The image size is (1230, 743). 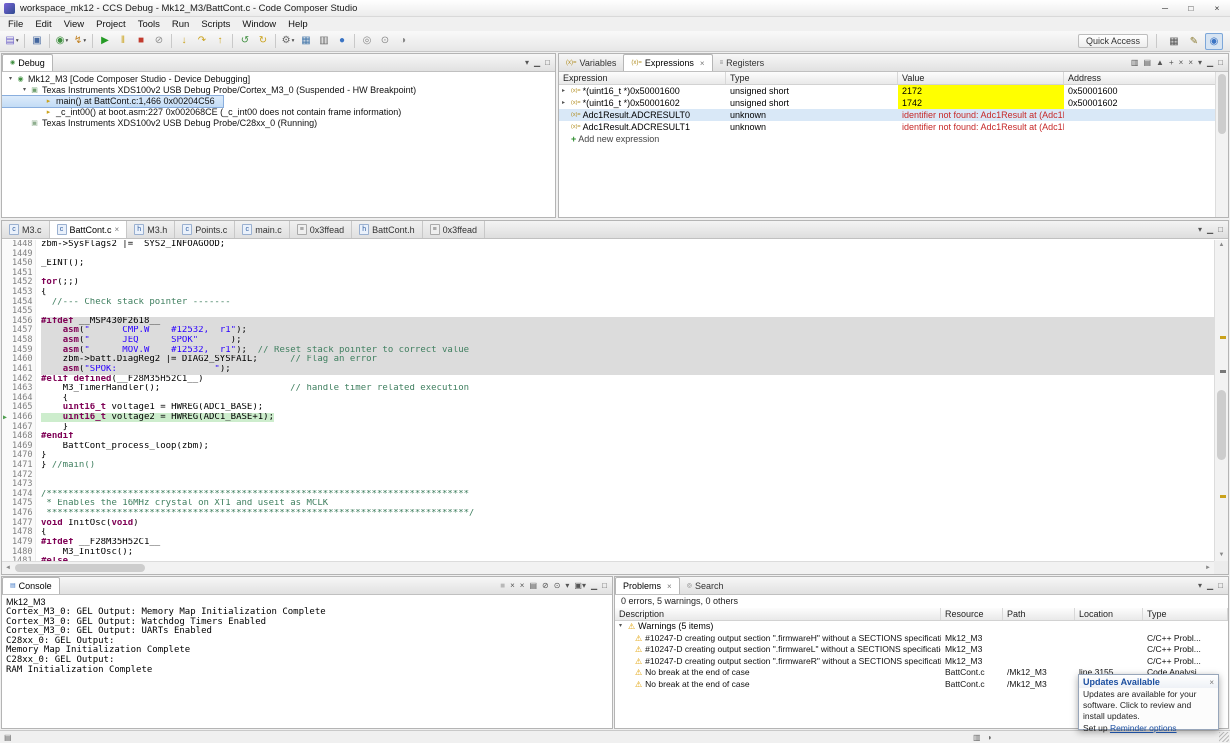 What do you see at coordinates (608, 283) in the screenshot?
I see `code-line: 1452 for(;;)` at bounding box center [608, 283].